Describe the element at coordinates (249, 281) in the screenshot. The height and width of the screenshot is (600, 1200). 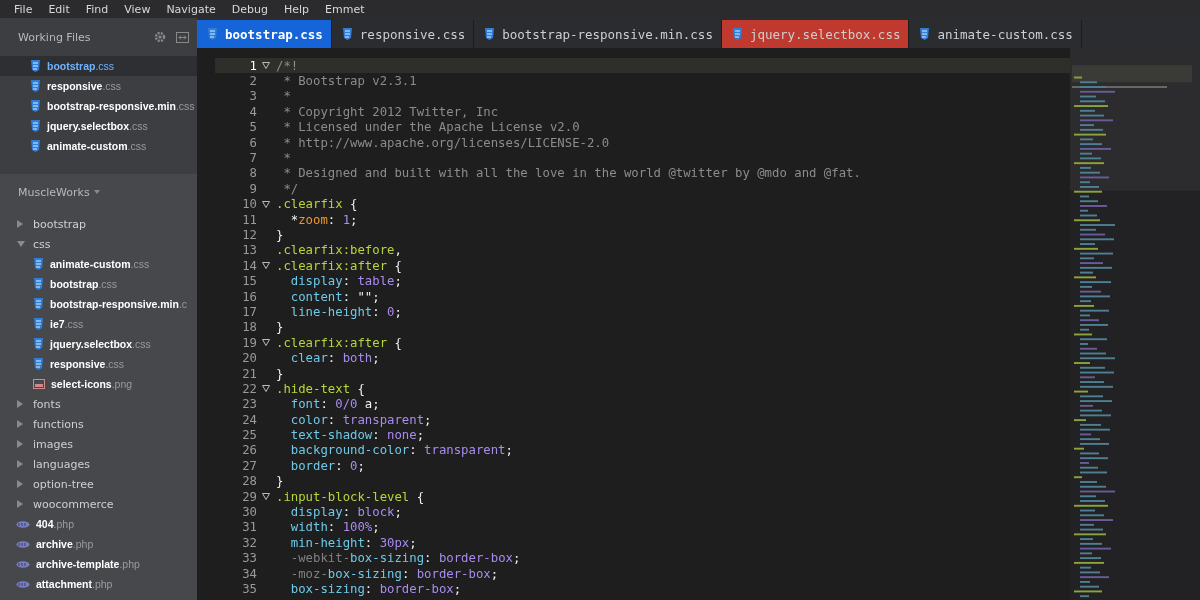
I see `line-number: 15` at that location.